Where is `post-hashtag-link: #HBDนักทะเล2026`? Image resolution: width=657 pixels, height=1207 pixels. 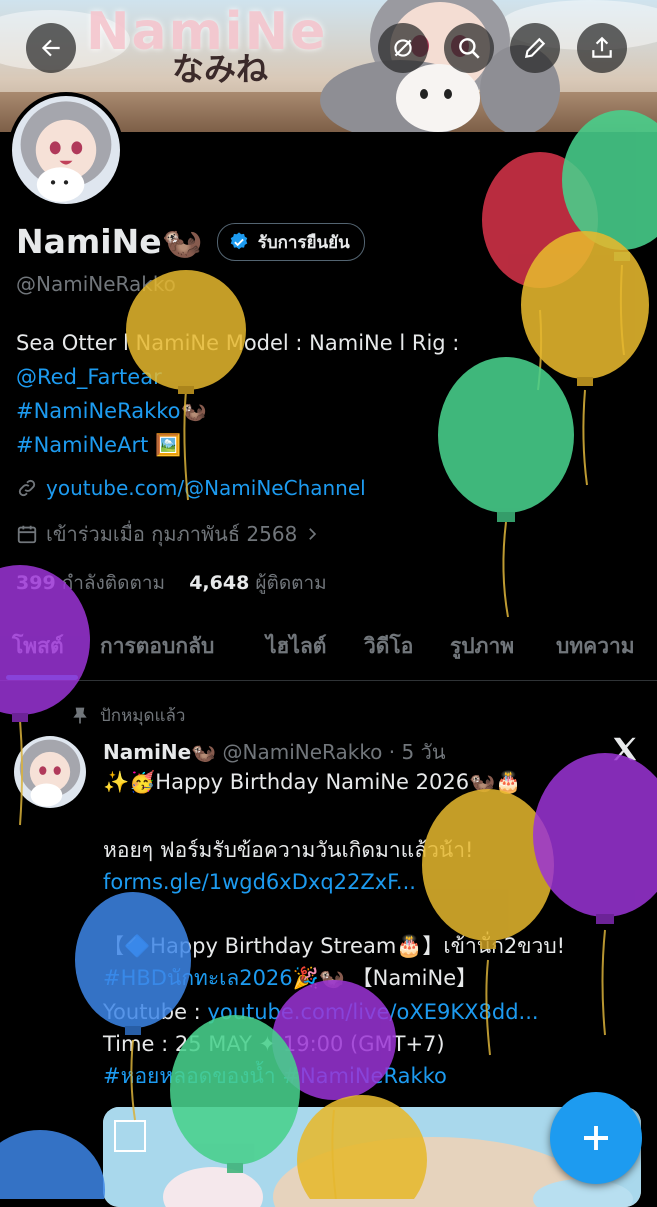 post-hashtag-link: #HBDนักทะเล2026 is located at coordinates (198, 978).